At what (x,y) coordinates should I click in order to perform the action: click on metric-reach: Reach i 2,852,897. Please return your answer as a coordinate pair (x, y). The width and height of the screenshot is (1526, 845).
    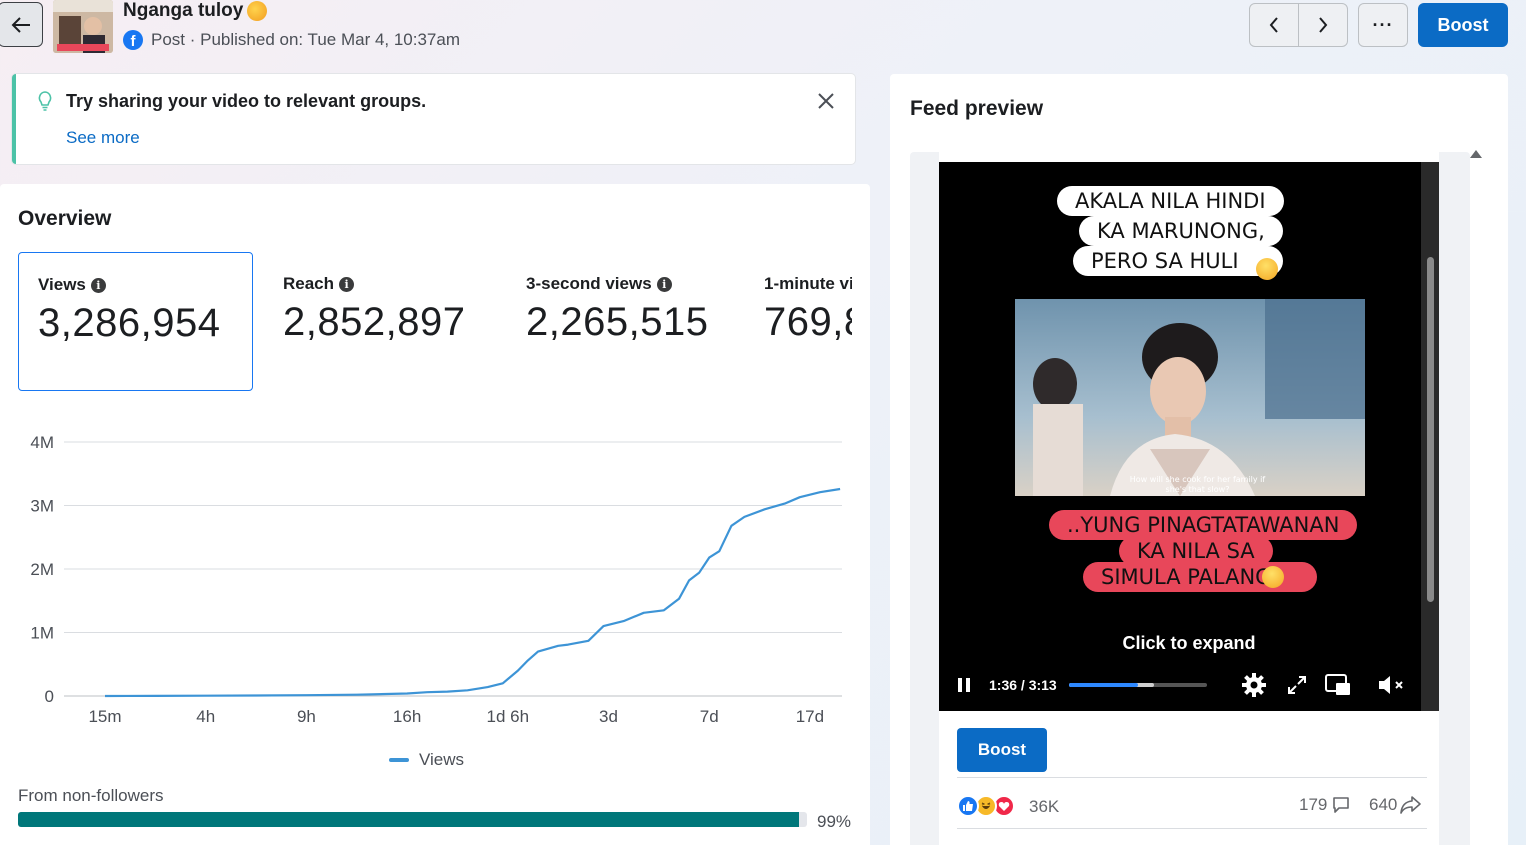
    Looking at the image, I should click on (379, 321).